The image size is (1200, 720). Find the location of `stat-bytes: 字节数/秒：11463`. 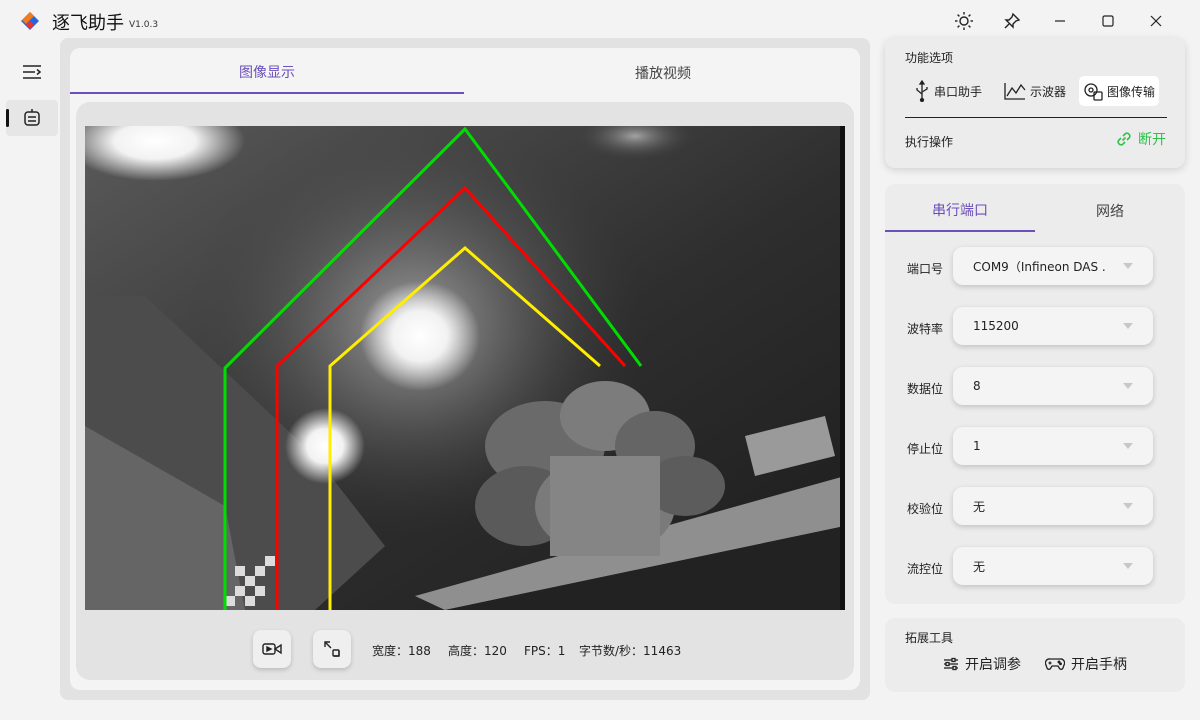

stat-bytes: 字节数/秒：11463 is located at coordinates (630, 650).